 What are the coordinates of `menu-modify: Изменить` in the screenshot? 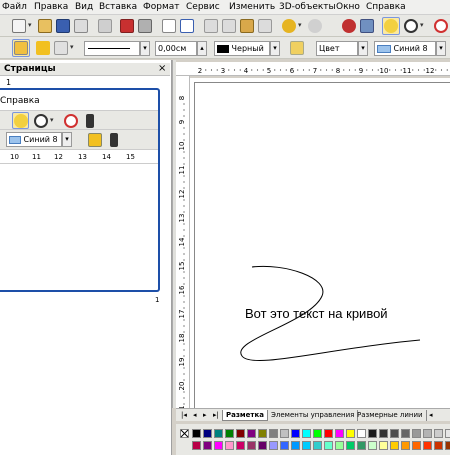 It's located at (252, 7).